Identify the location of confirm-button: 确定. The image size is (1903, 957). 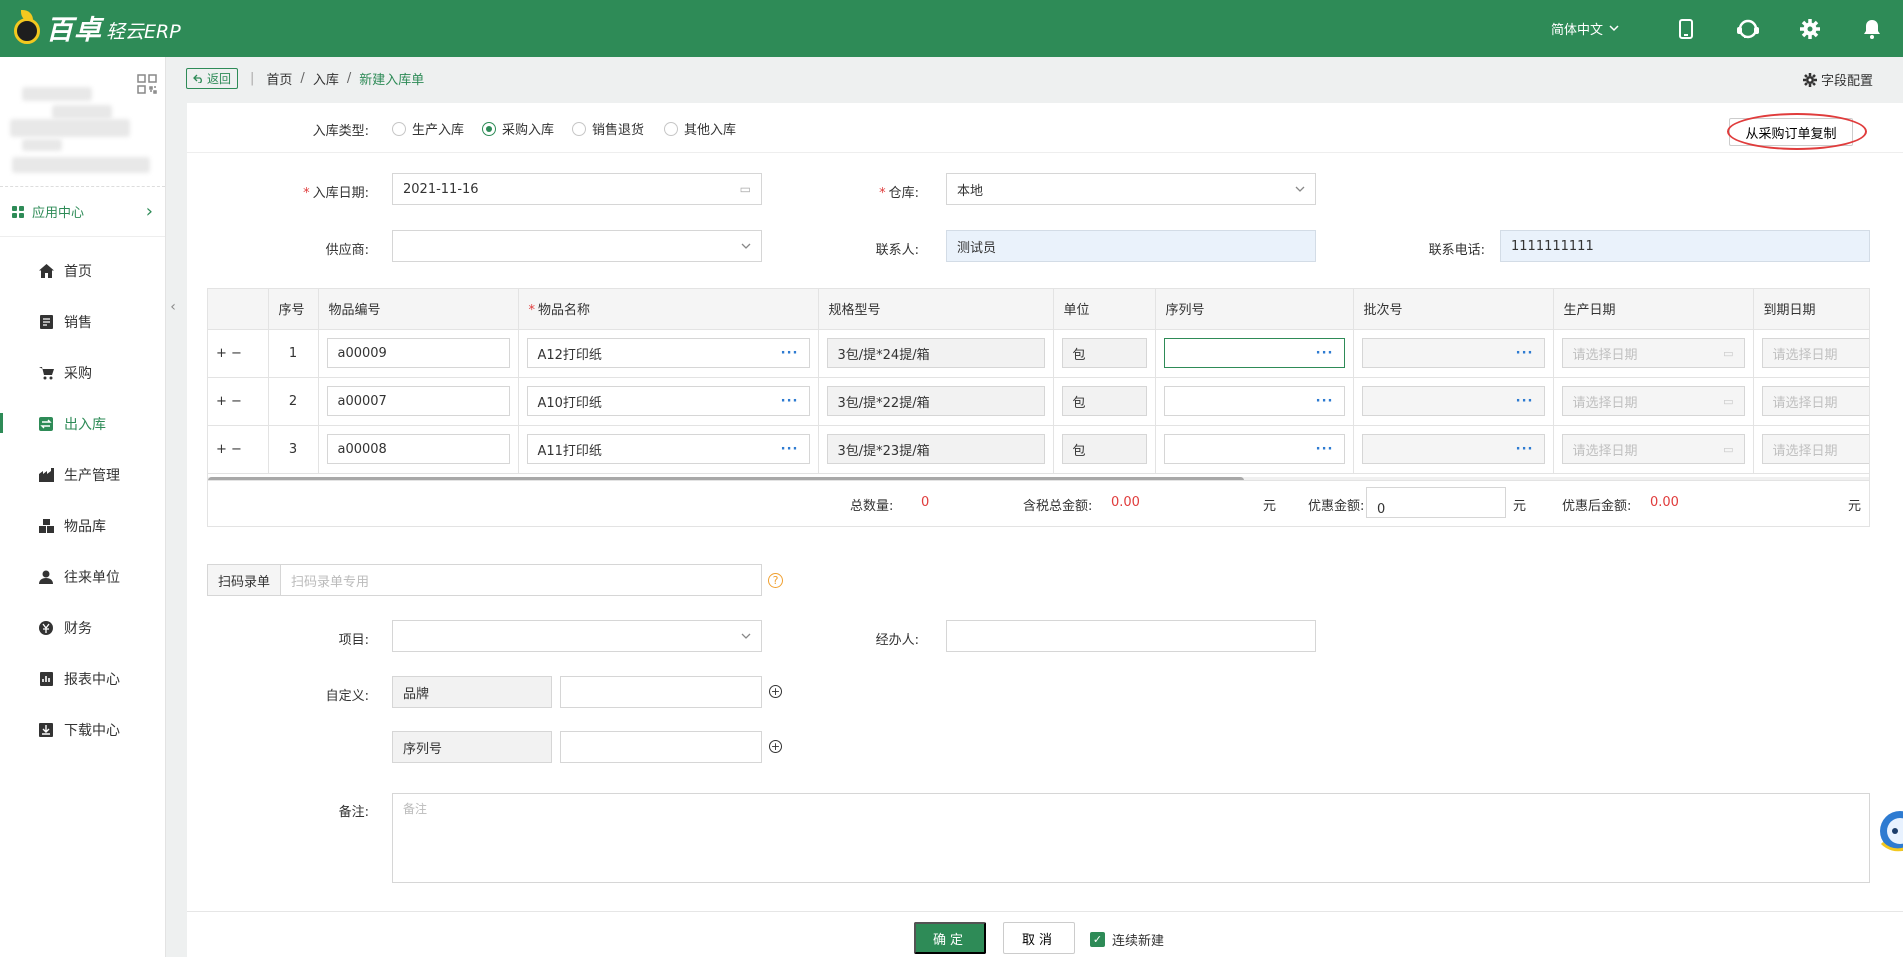
(950, 938).